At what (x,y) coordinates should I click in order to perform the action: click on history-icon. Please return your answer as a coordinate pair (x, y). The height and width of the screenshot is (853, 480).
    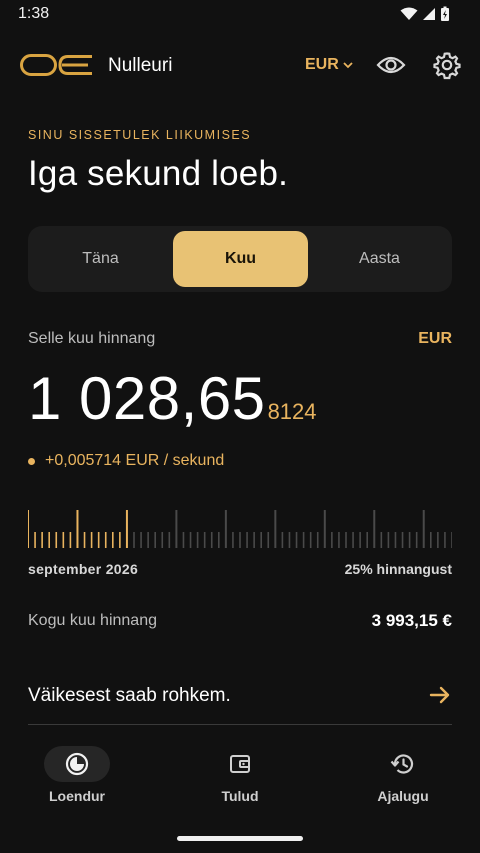
    Looking at the image, I should click on (402, 764).